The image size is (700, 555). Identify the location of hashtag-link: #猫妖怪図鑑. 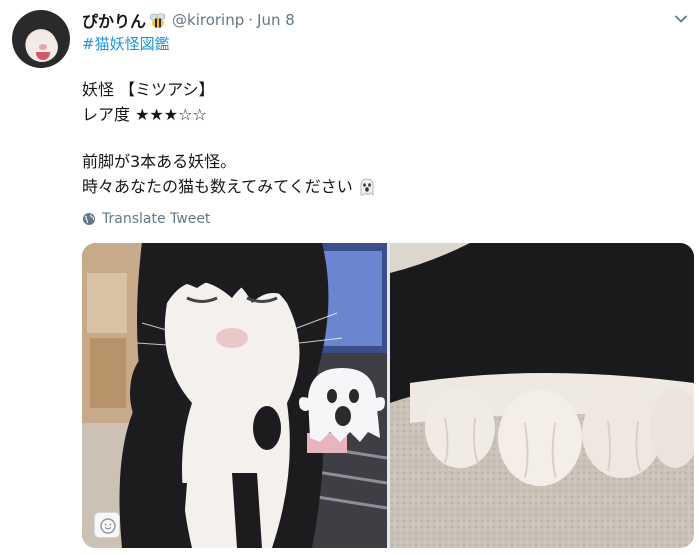
(126, 43).